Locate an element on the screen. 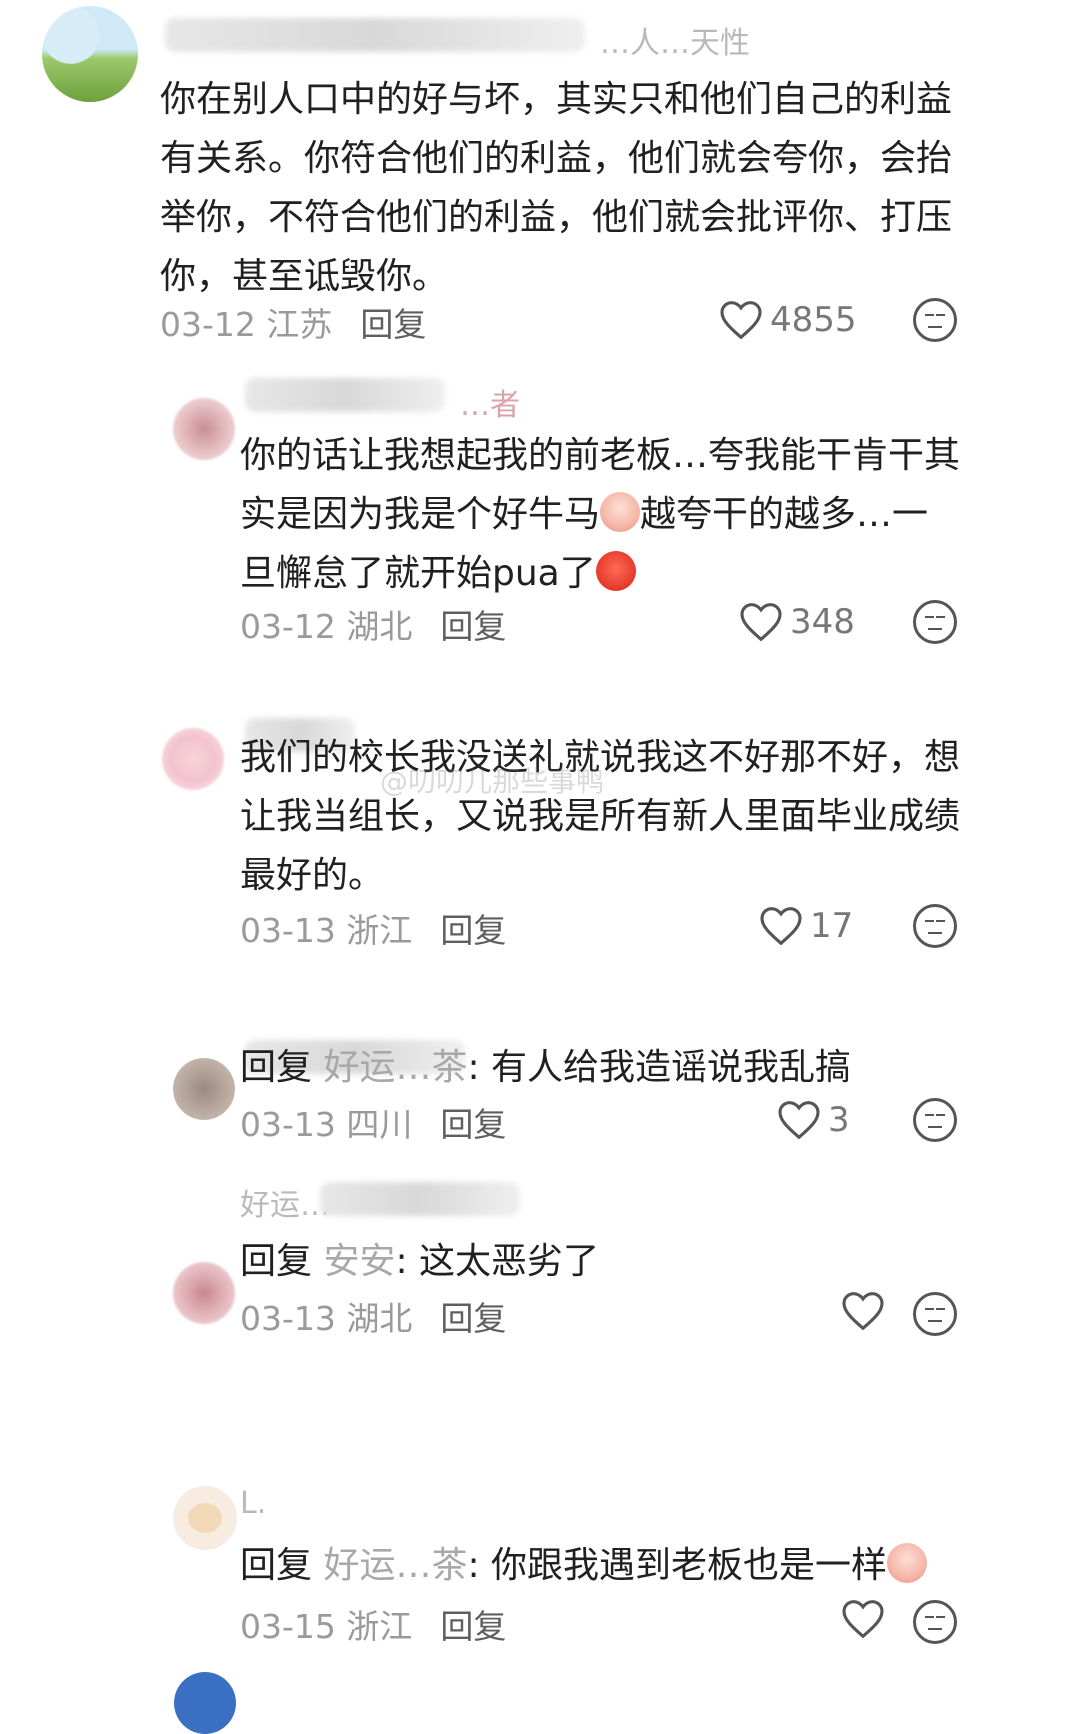 This screenshot has height=1734, width=1080. comment-date: 03-13 四川 is located at coordinates (326, 1124).